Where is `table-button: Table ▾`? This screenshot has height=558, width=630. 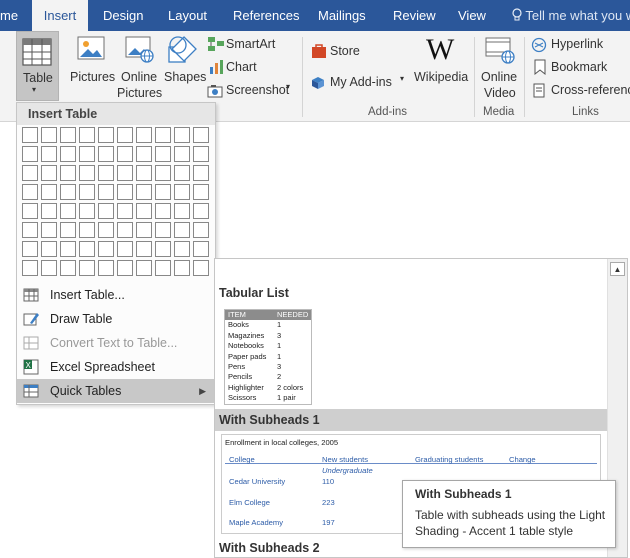 table-button: Table ▾ is located at coordinates (37, 66).